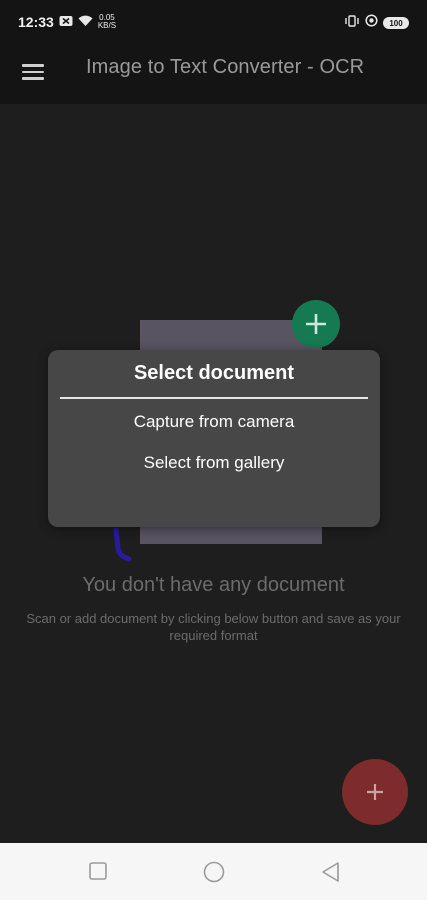 This screenshot has height=900, width=427. Describe the element at coordinates (213, 22) in the screenshot. I see `status-bar: 12:33 0.05 KB/S 100` at that location.